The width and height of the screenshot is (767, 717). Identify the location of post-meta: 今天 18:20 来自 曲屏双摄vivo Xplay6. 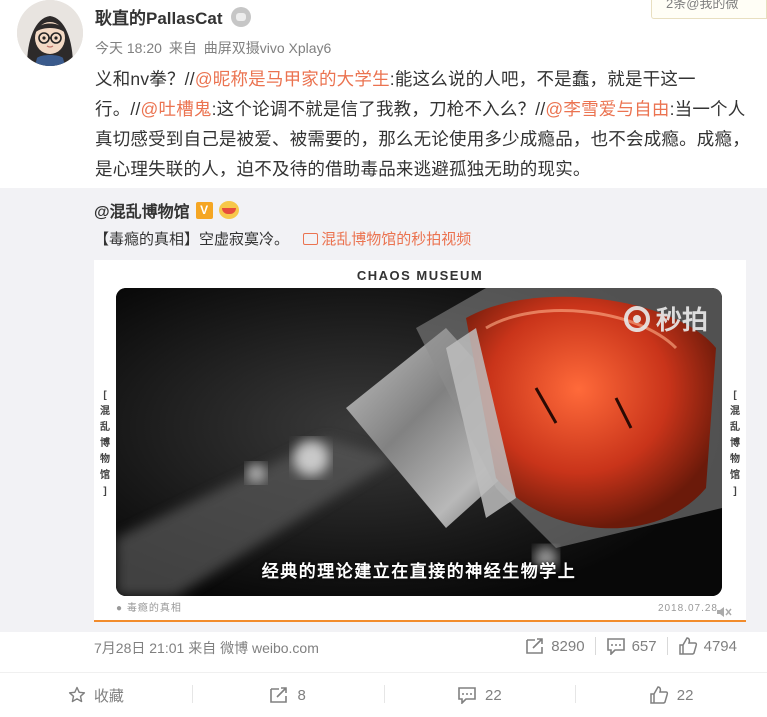
(214, 48).